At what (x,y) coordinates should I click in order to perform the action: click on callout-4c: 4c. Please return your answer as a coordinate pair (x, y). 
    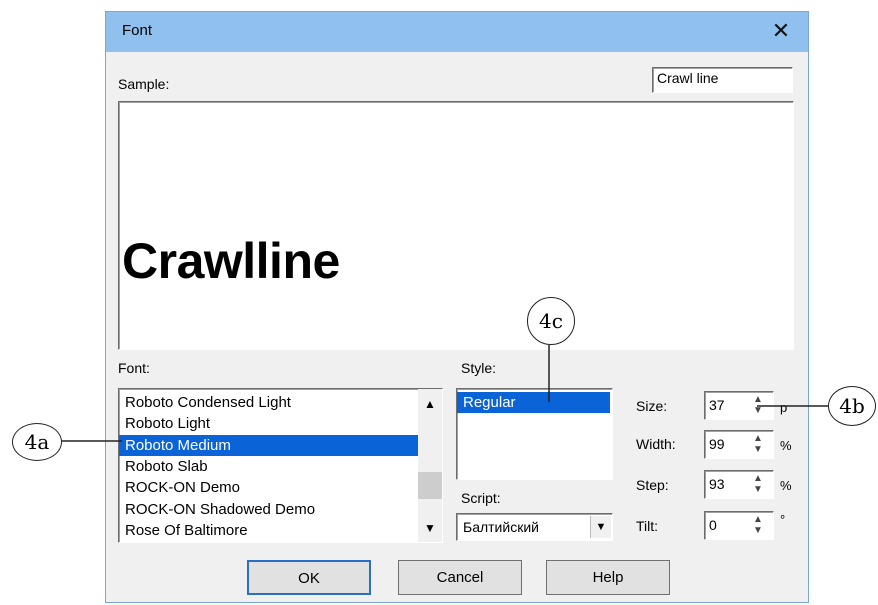
    Looking at the image, I should click on (551, 321).